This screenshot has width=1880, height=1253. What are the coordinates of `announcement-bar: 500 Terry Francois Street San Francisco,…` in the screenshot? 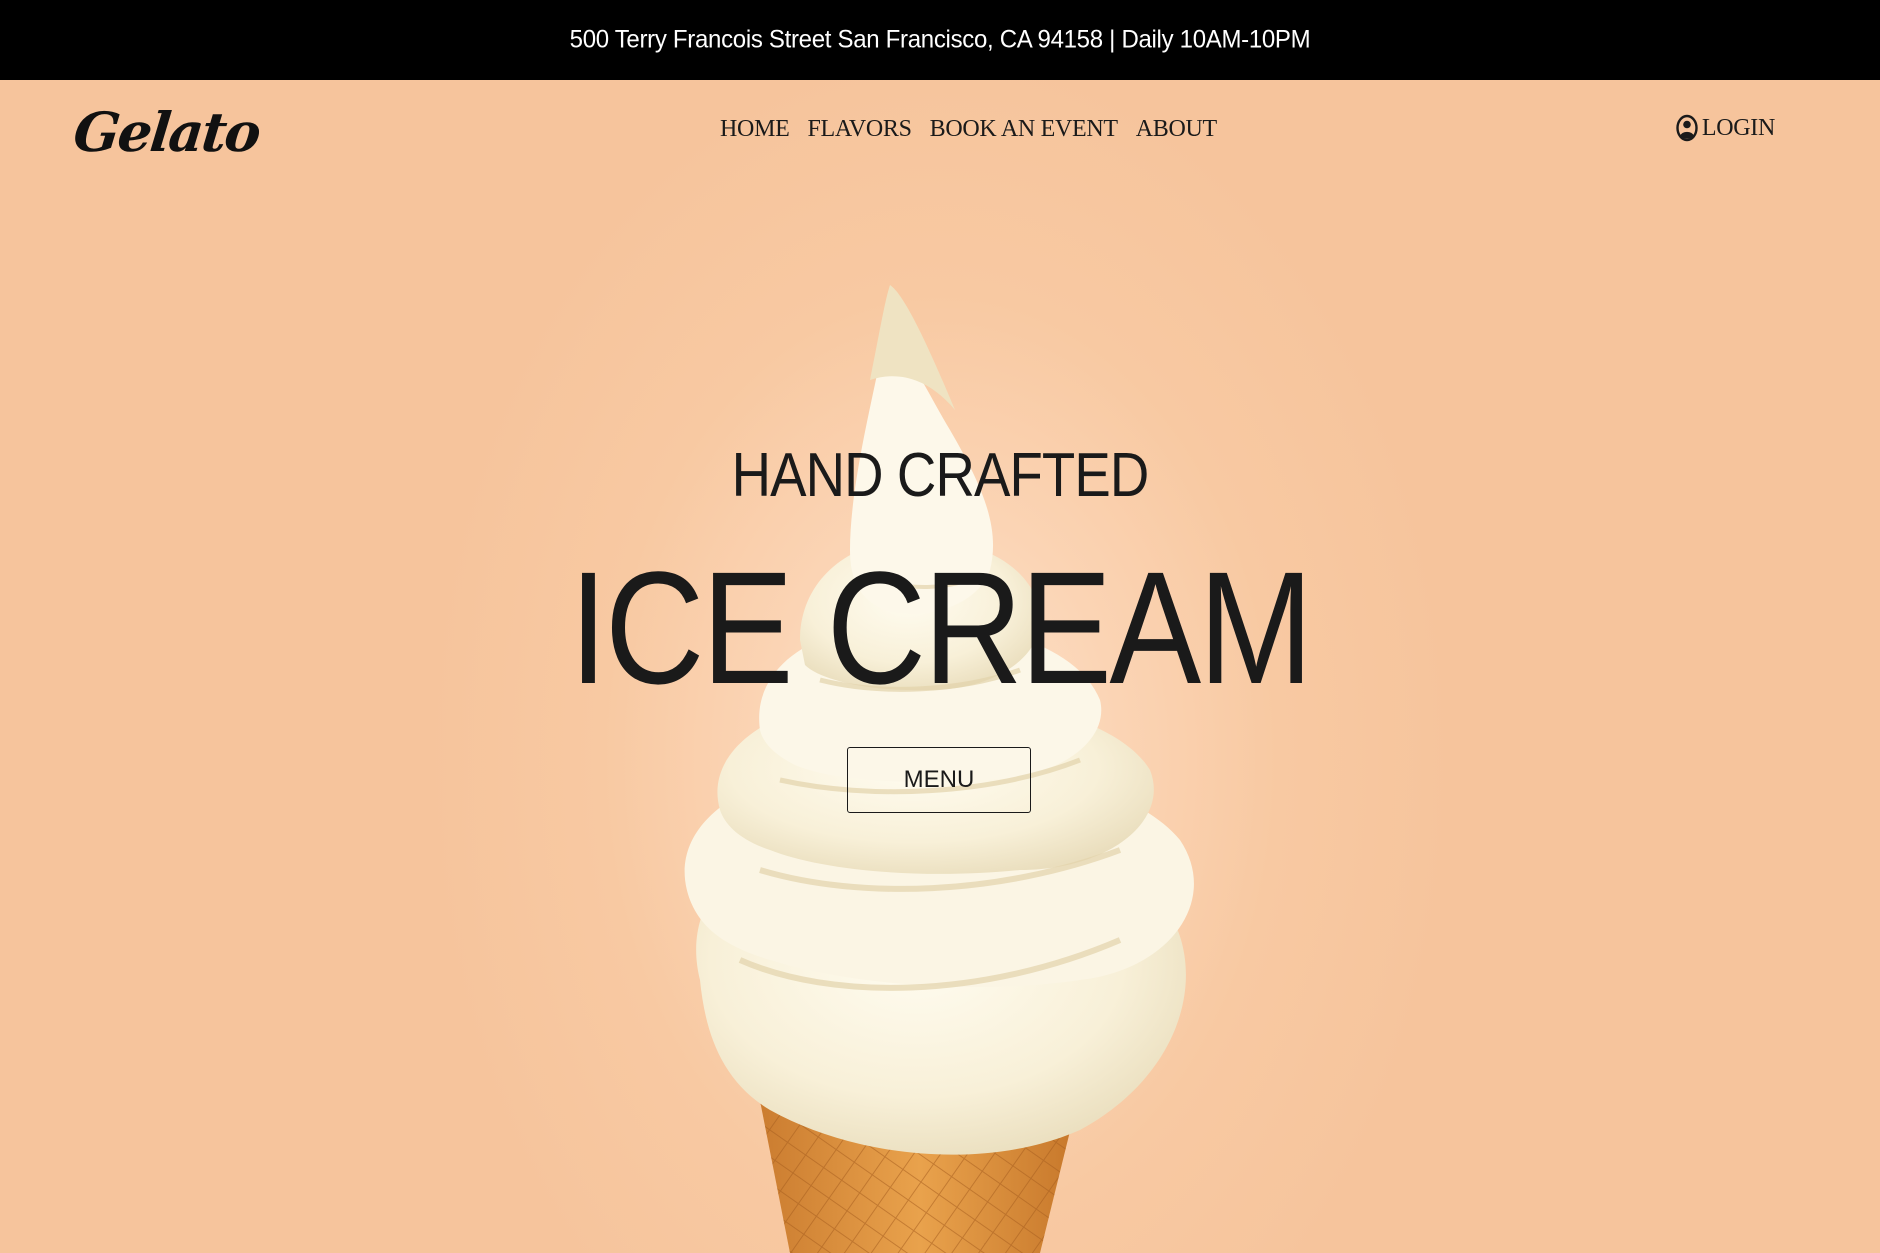 It's located at (940, 41).